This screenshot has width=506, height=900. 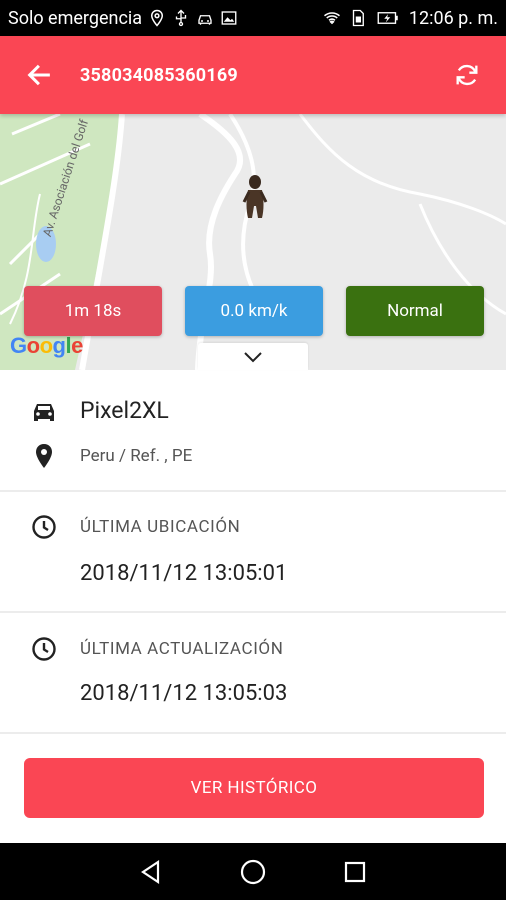 I want to click on carrier-text: Solo emergencia, so click(x=75, y=18).